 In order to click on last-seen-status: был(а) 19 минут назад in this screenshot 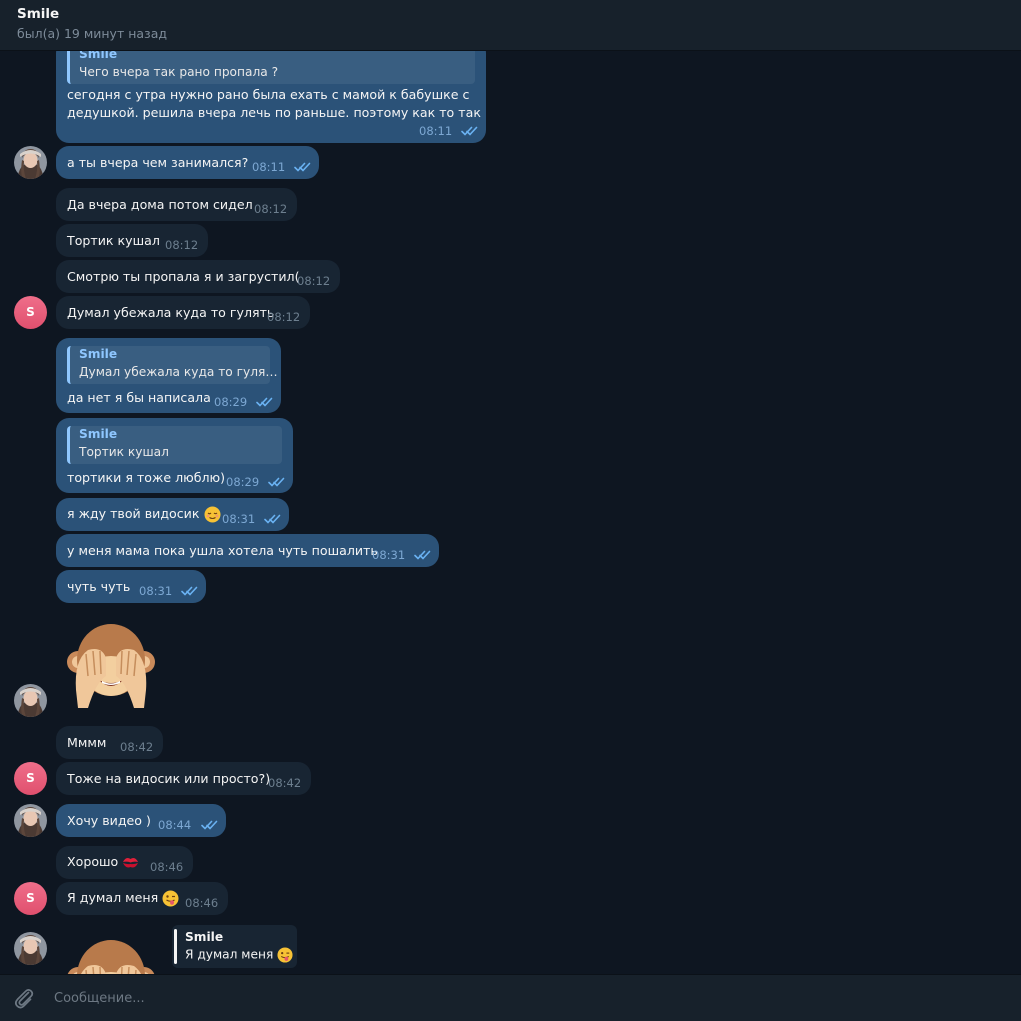, I will do `click(92, 33)`.